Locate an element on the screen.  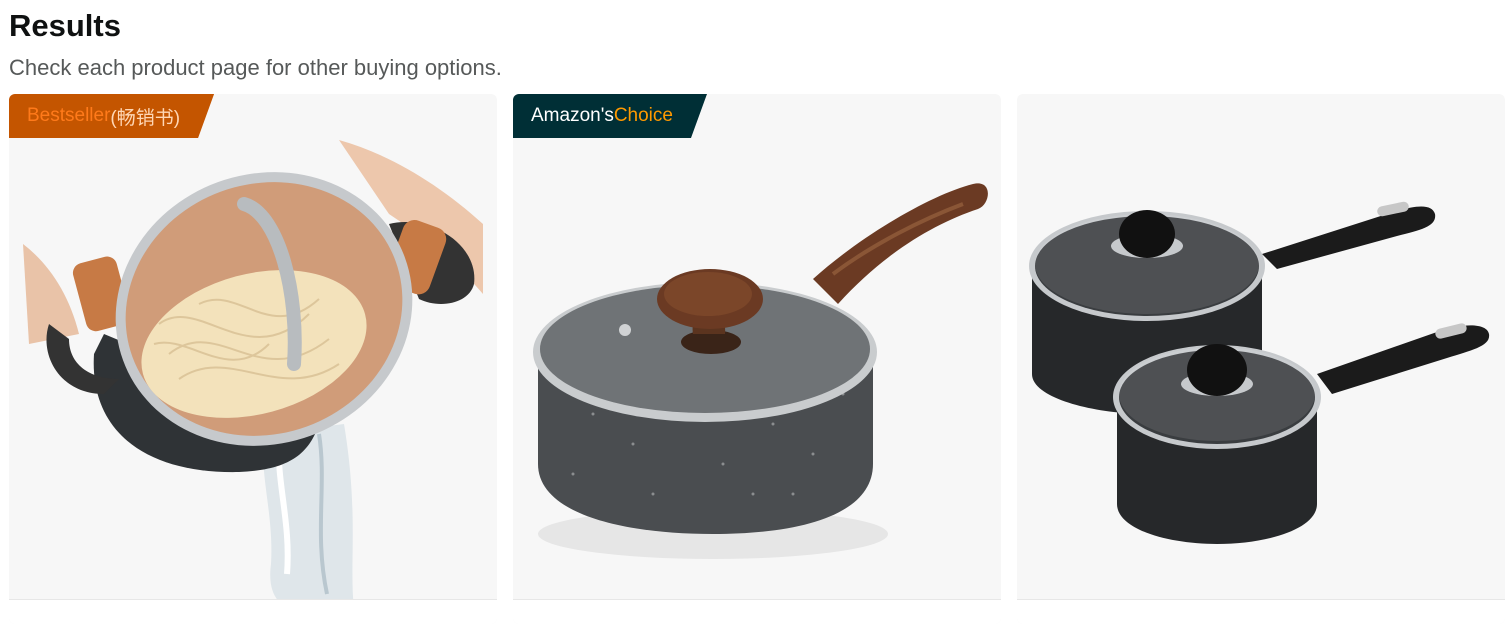
badge-label-secondary: (畅销书) is located at coordinates (145, 118).